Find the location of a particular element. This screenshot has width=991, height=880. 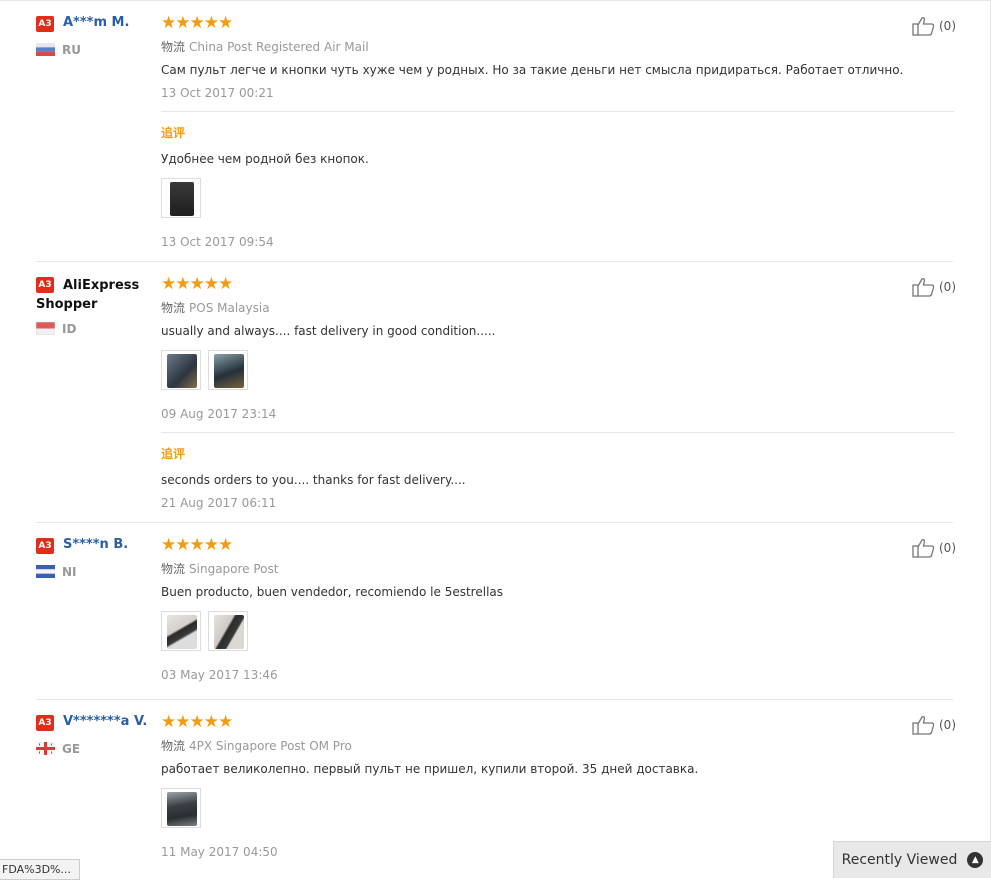

chevron-up-icon: ▲ is located at coordinates (975, 860).